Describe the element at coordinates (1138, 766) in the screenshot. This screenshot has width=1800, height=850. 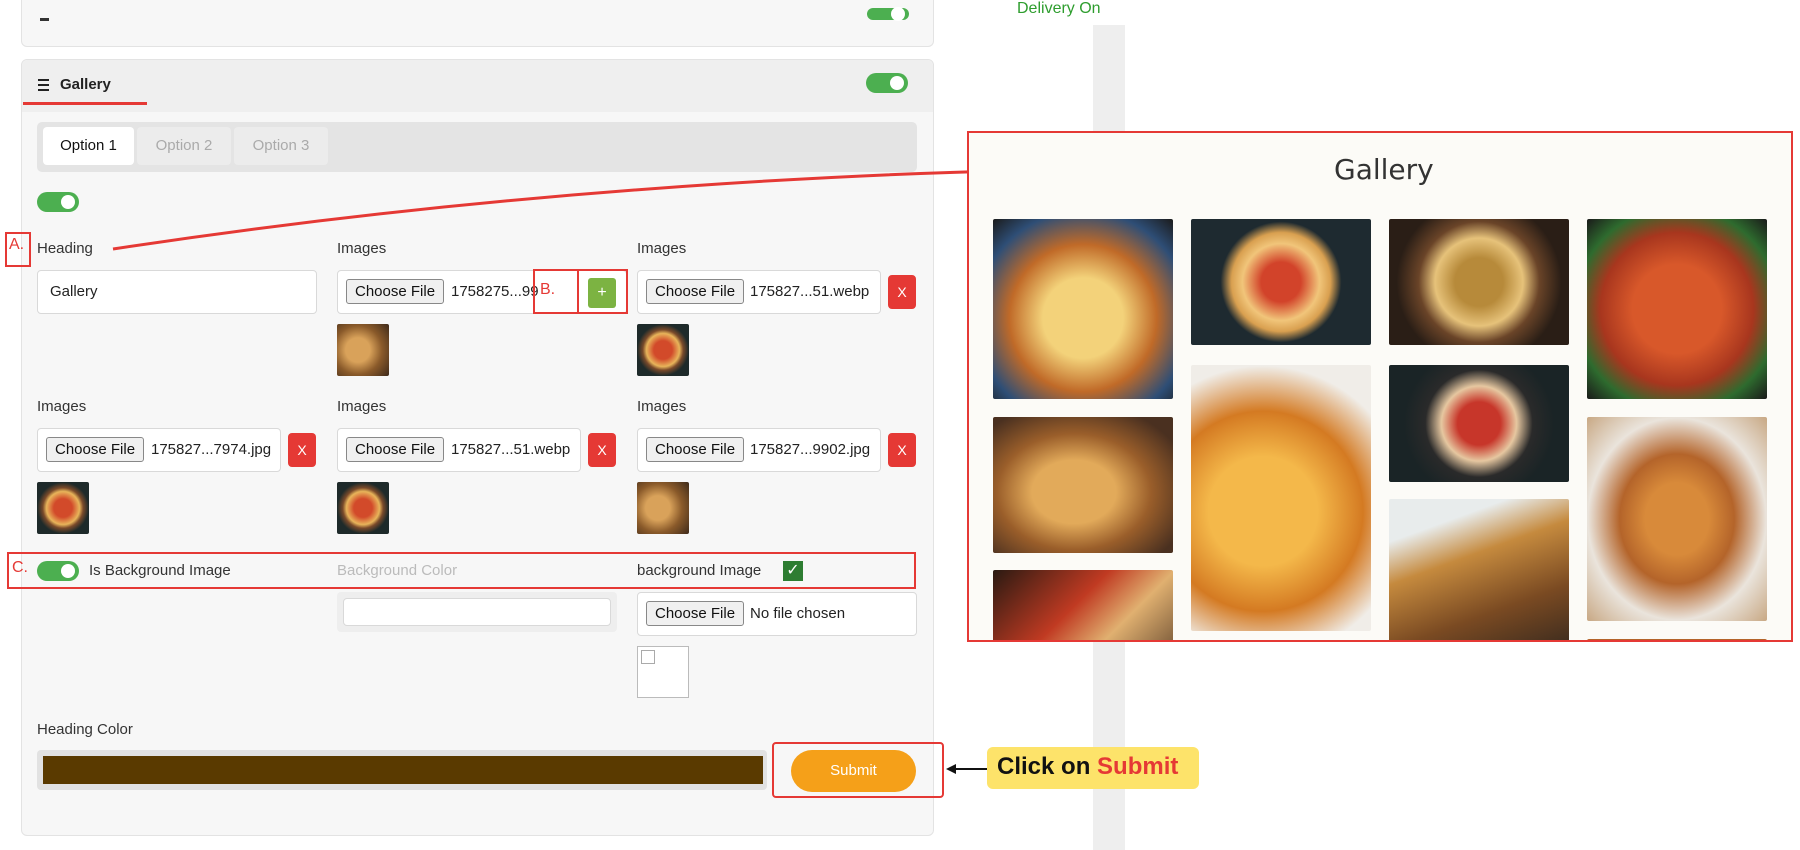
I see `callout-action: Submit` at that location.